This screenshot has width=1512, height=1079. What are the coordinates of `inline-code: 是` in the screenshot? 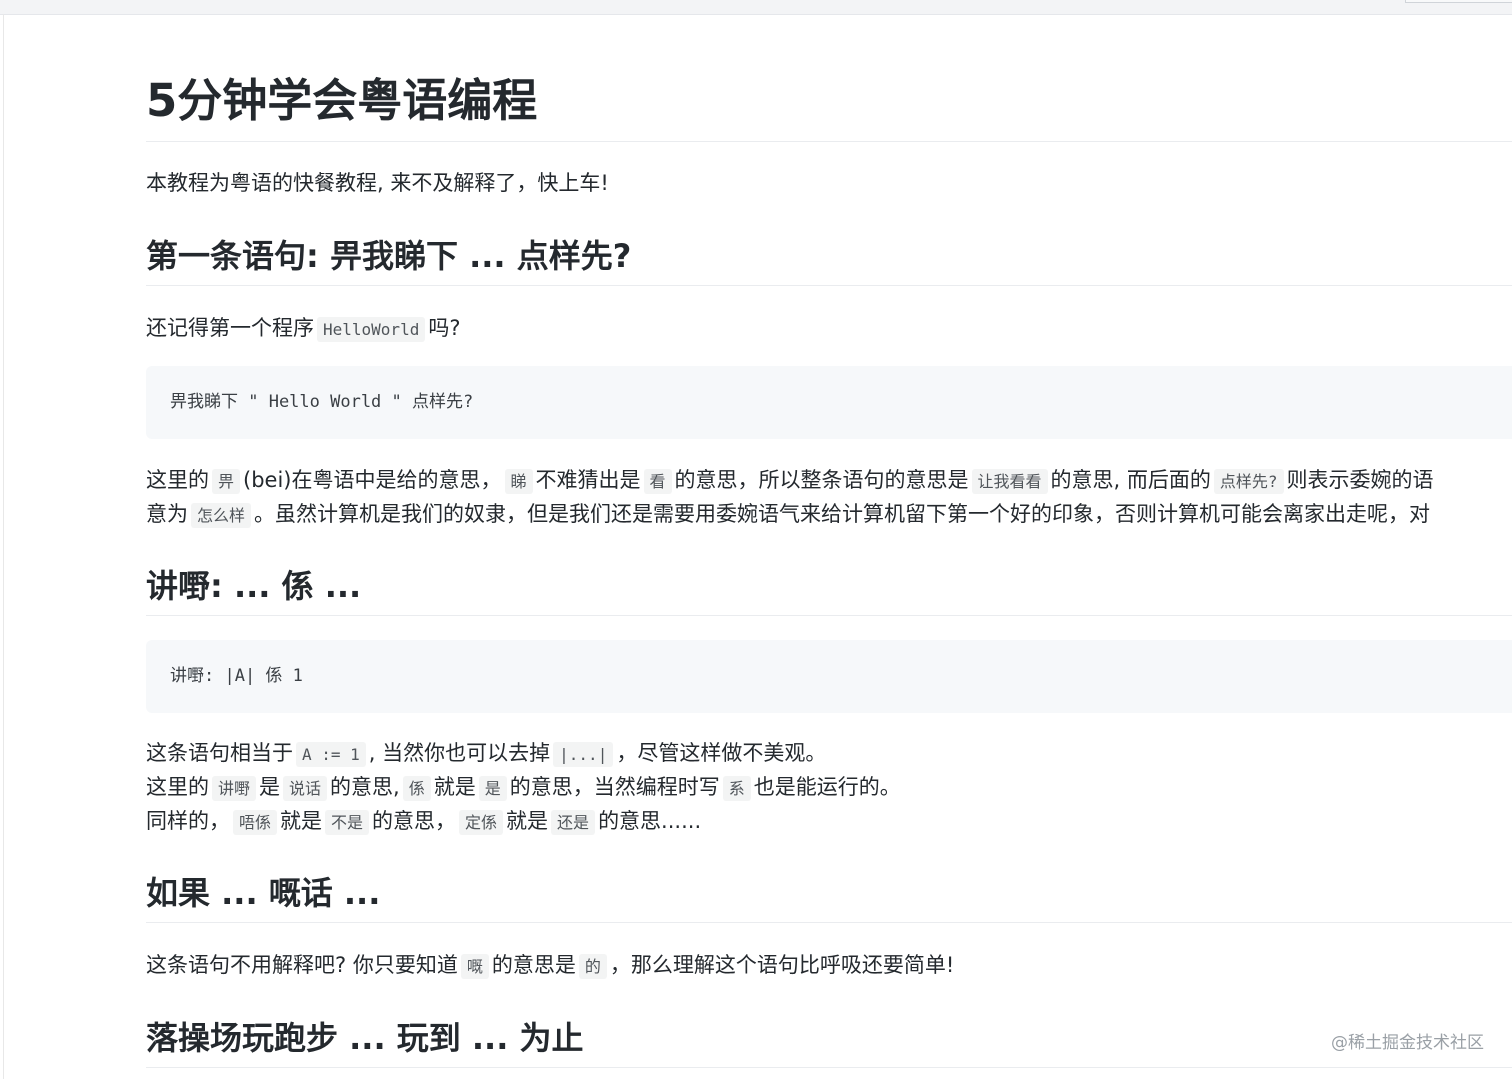 It's located at (492, 788).